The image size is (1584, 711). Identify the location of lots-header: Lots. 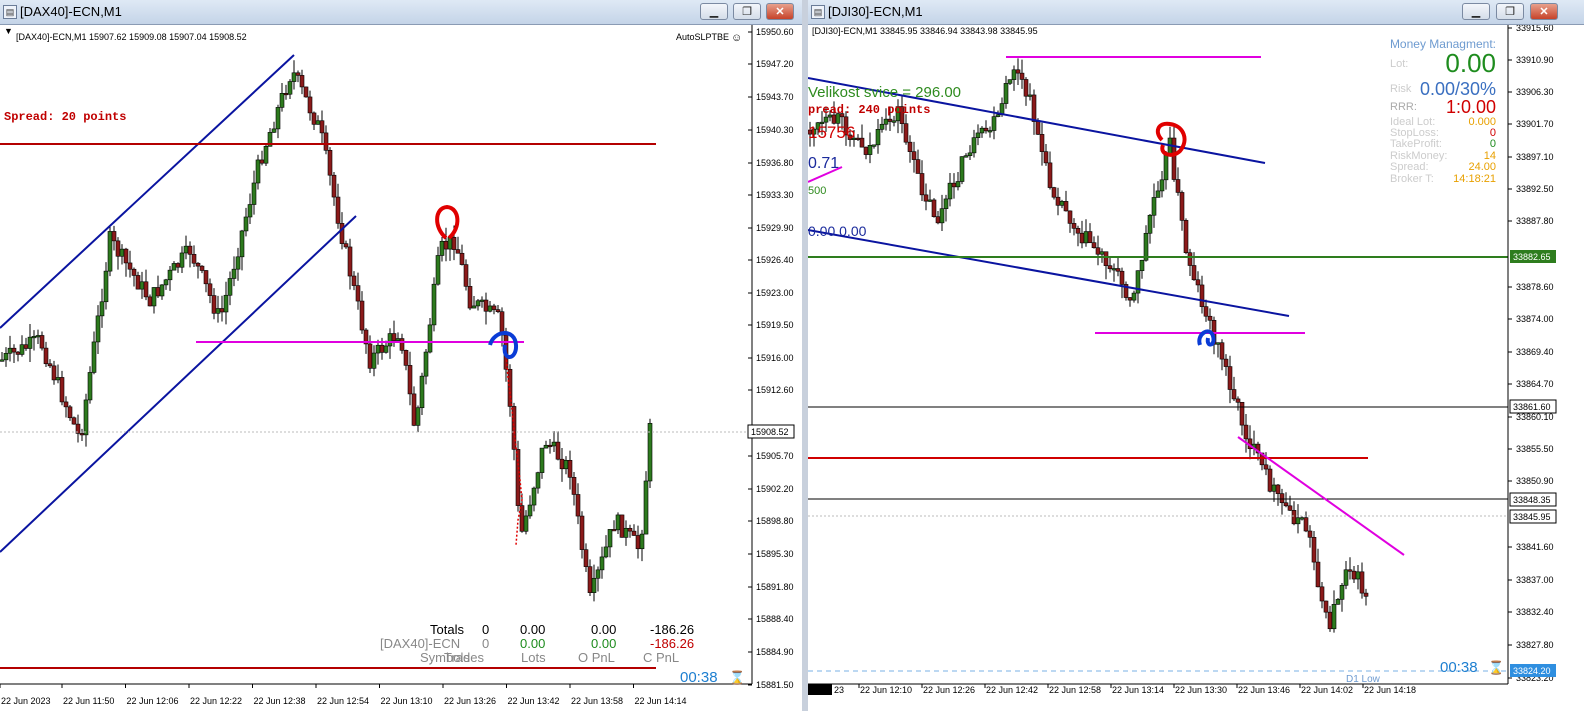
(533, 657).